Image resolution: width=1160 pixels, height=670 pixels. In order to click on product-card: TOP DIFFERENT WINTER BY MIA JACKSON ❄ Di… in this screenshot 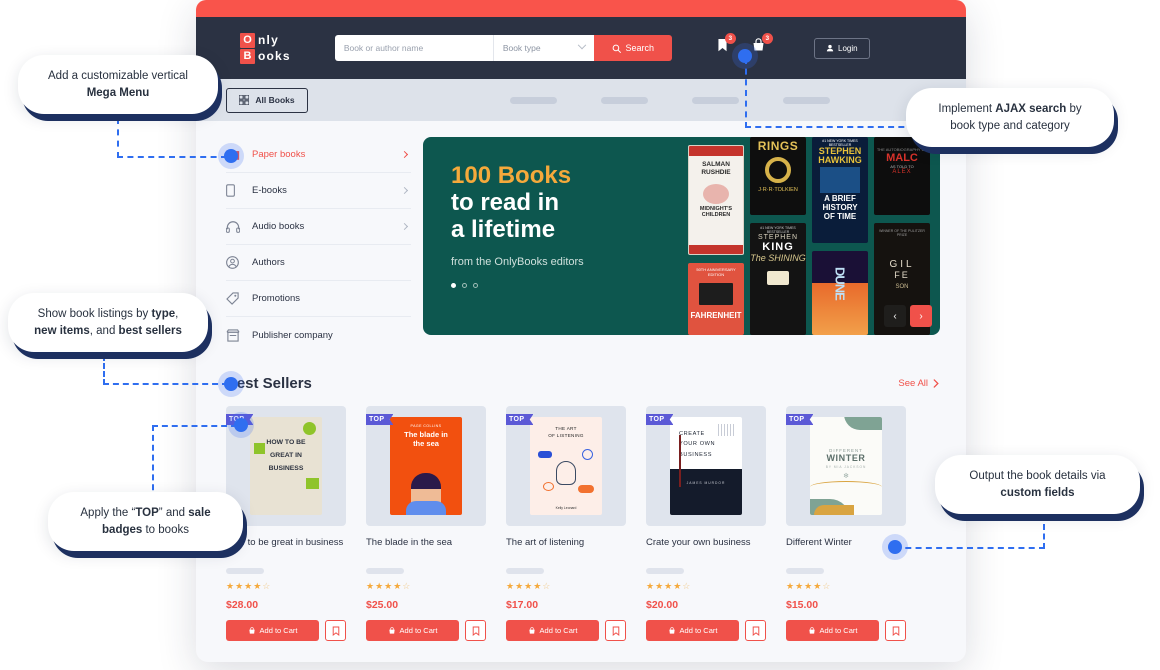, I will do `click(846, 523)`.